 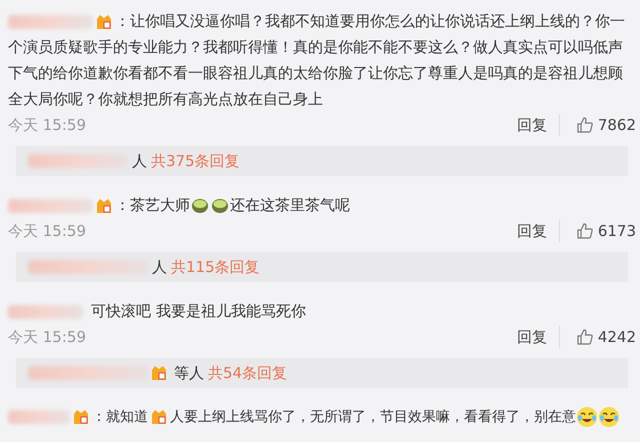 What do you see at coordinates (322, 205) in the screenshot?
I see `comment-text: ：茶艺大师 还在这茶里茶气呢` at bounding box center [322, 205].